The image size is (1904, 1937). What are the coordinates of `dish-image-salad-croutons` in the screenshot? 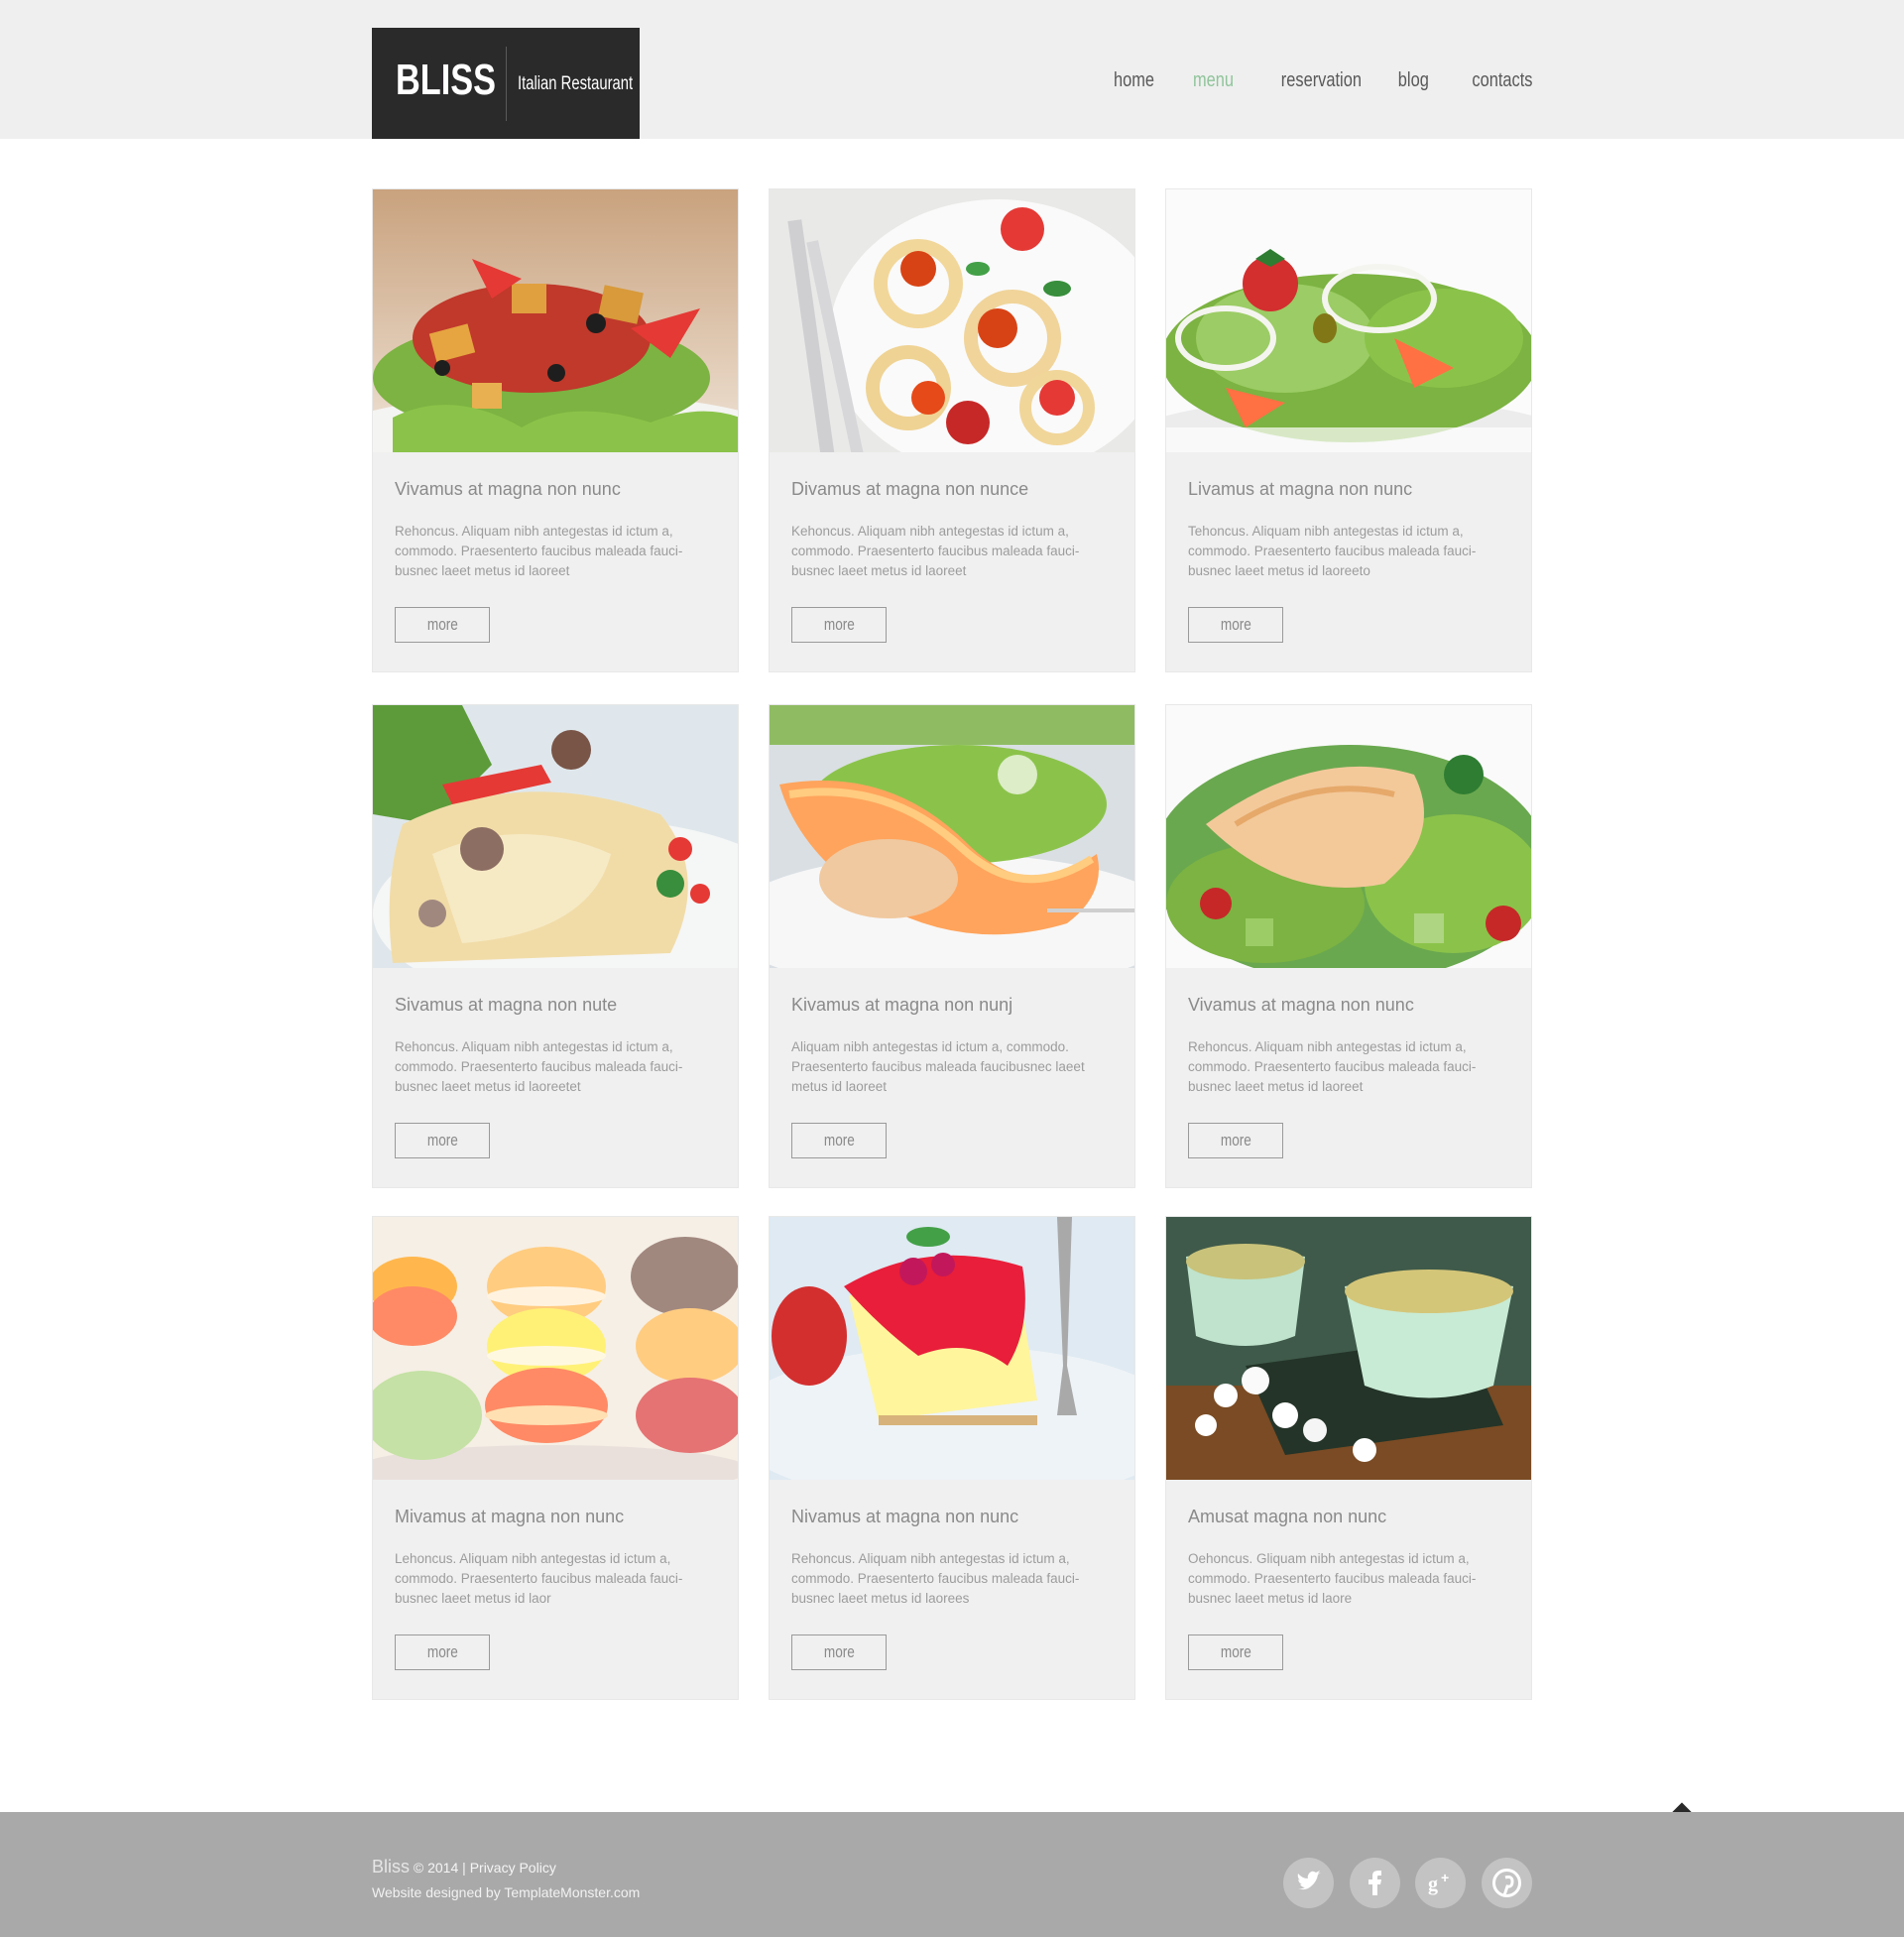 It's located at (555, 320).